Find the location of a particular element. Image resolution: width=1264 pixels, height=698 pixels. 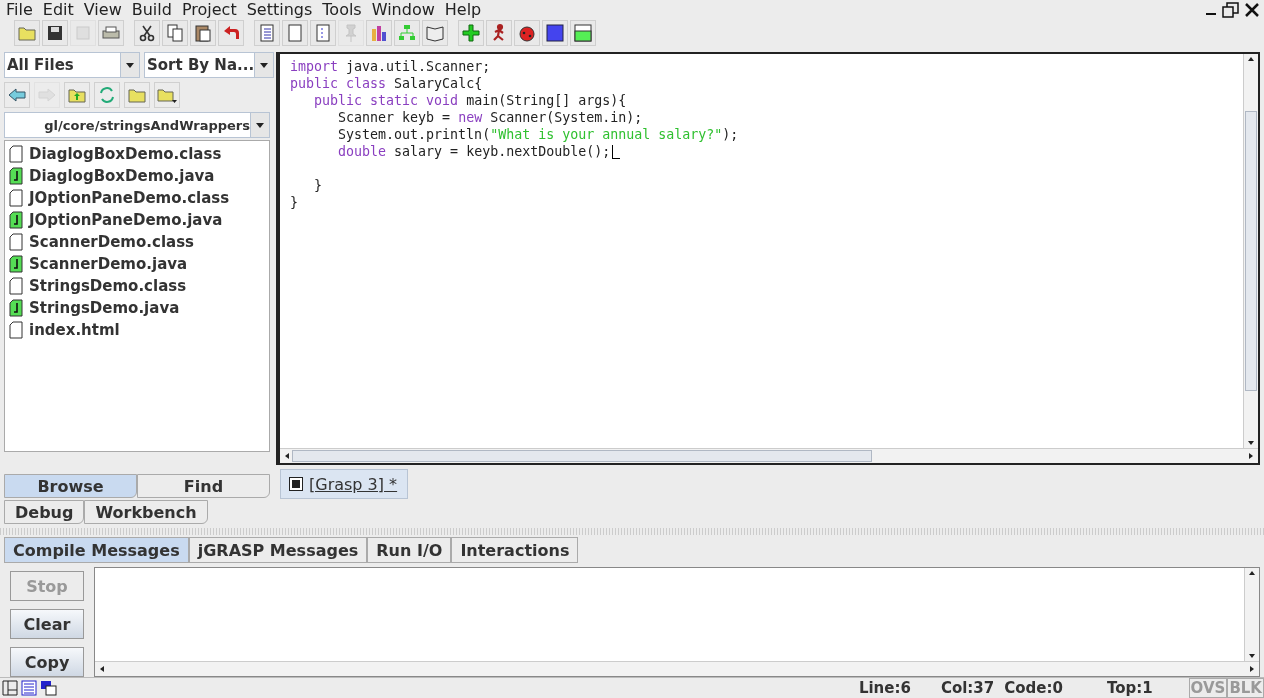

menu-item: Help is located at coordinates (466, 9).